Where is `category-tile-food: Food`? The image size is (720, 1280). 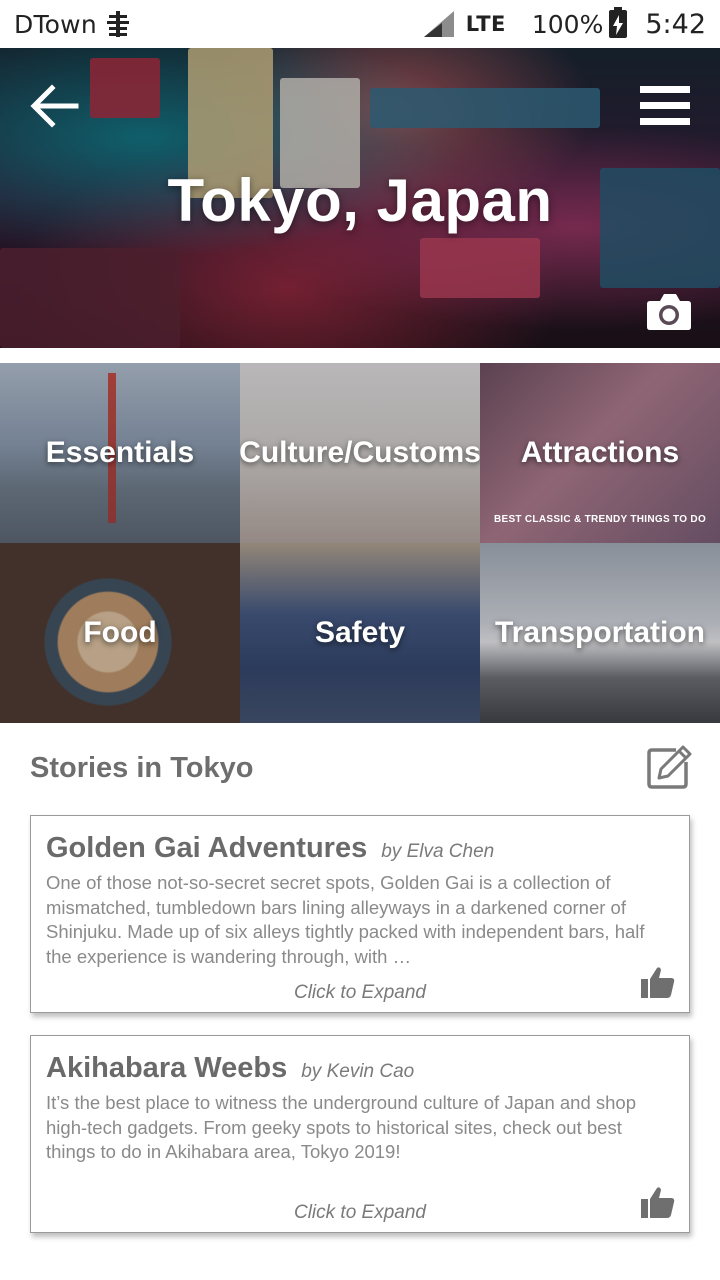 category-tile-food: Food is located at coordinates (120, 633).